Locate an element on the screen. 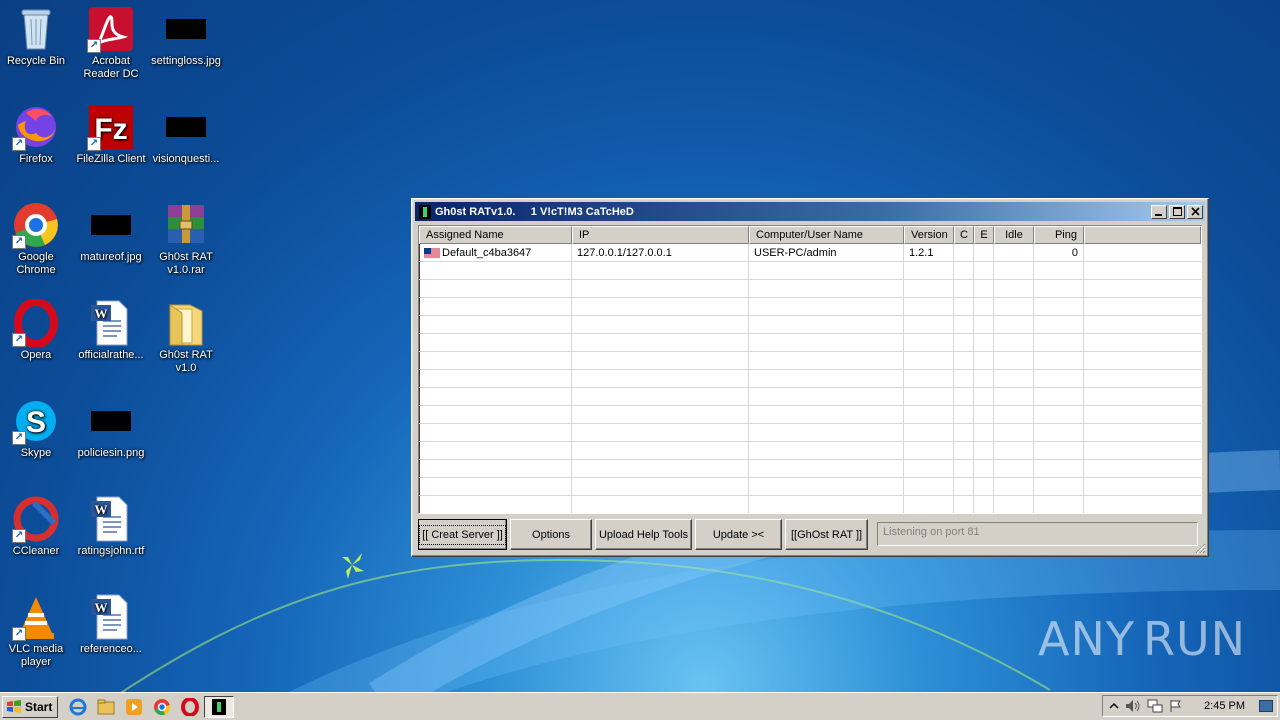  resize-grip-icon is located at coordinates (1200, 548).